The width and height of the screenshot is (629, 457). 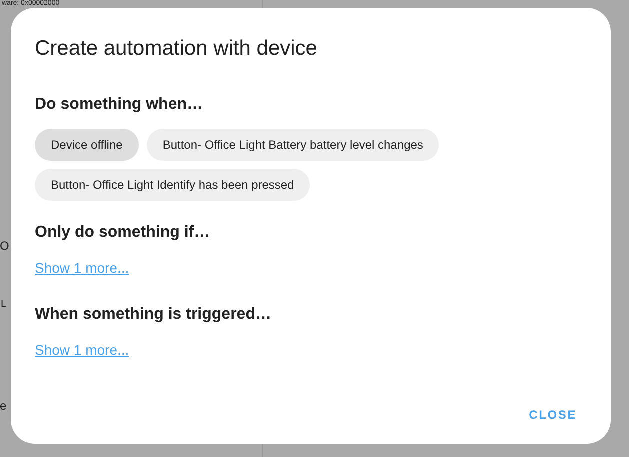 What do you see at coordinates (3, 406) in the screenshot?
I see `background-text: e` at bounding box center [3, 406].